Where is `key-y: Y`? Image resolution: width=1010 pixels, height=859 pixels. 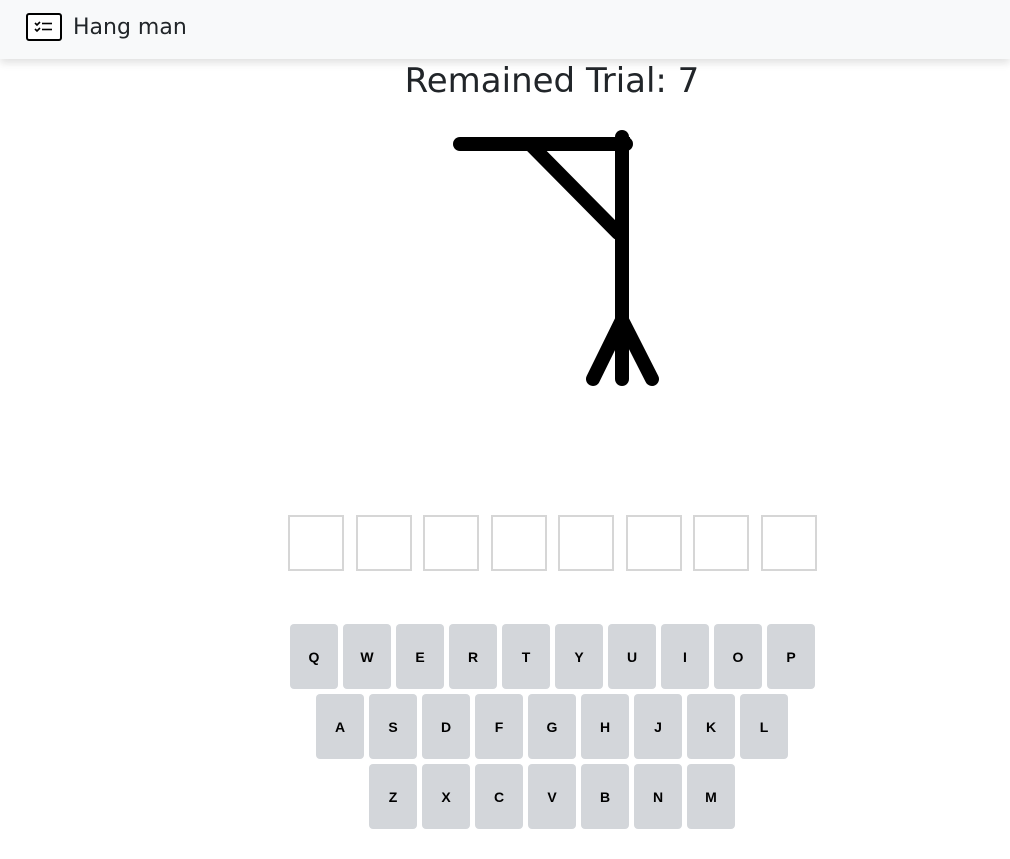 key-y: Y is located at coordinates (579, 656).